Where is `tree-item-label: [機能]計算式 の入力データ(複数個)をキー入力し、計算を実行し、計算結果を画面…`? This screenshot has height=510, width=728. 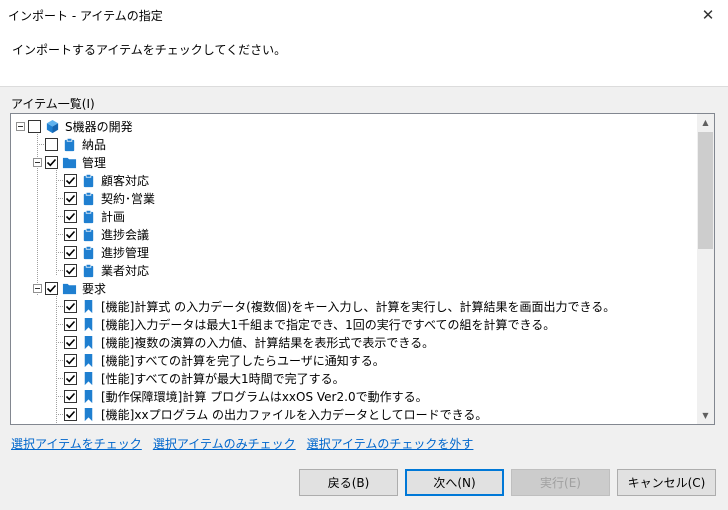 tree-item-label: [機能]計算式 の入力データ(複数個)をキー入力し、計算を実行し、計算結果を画面… is located at coordinates (358, 306).